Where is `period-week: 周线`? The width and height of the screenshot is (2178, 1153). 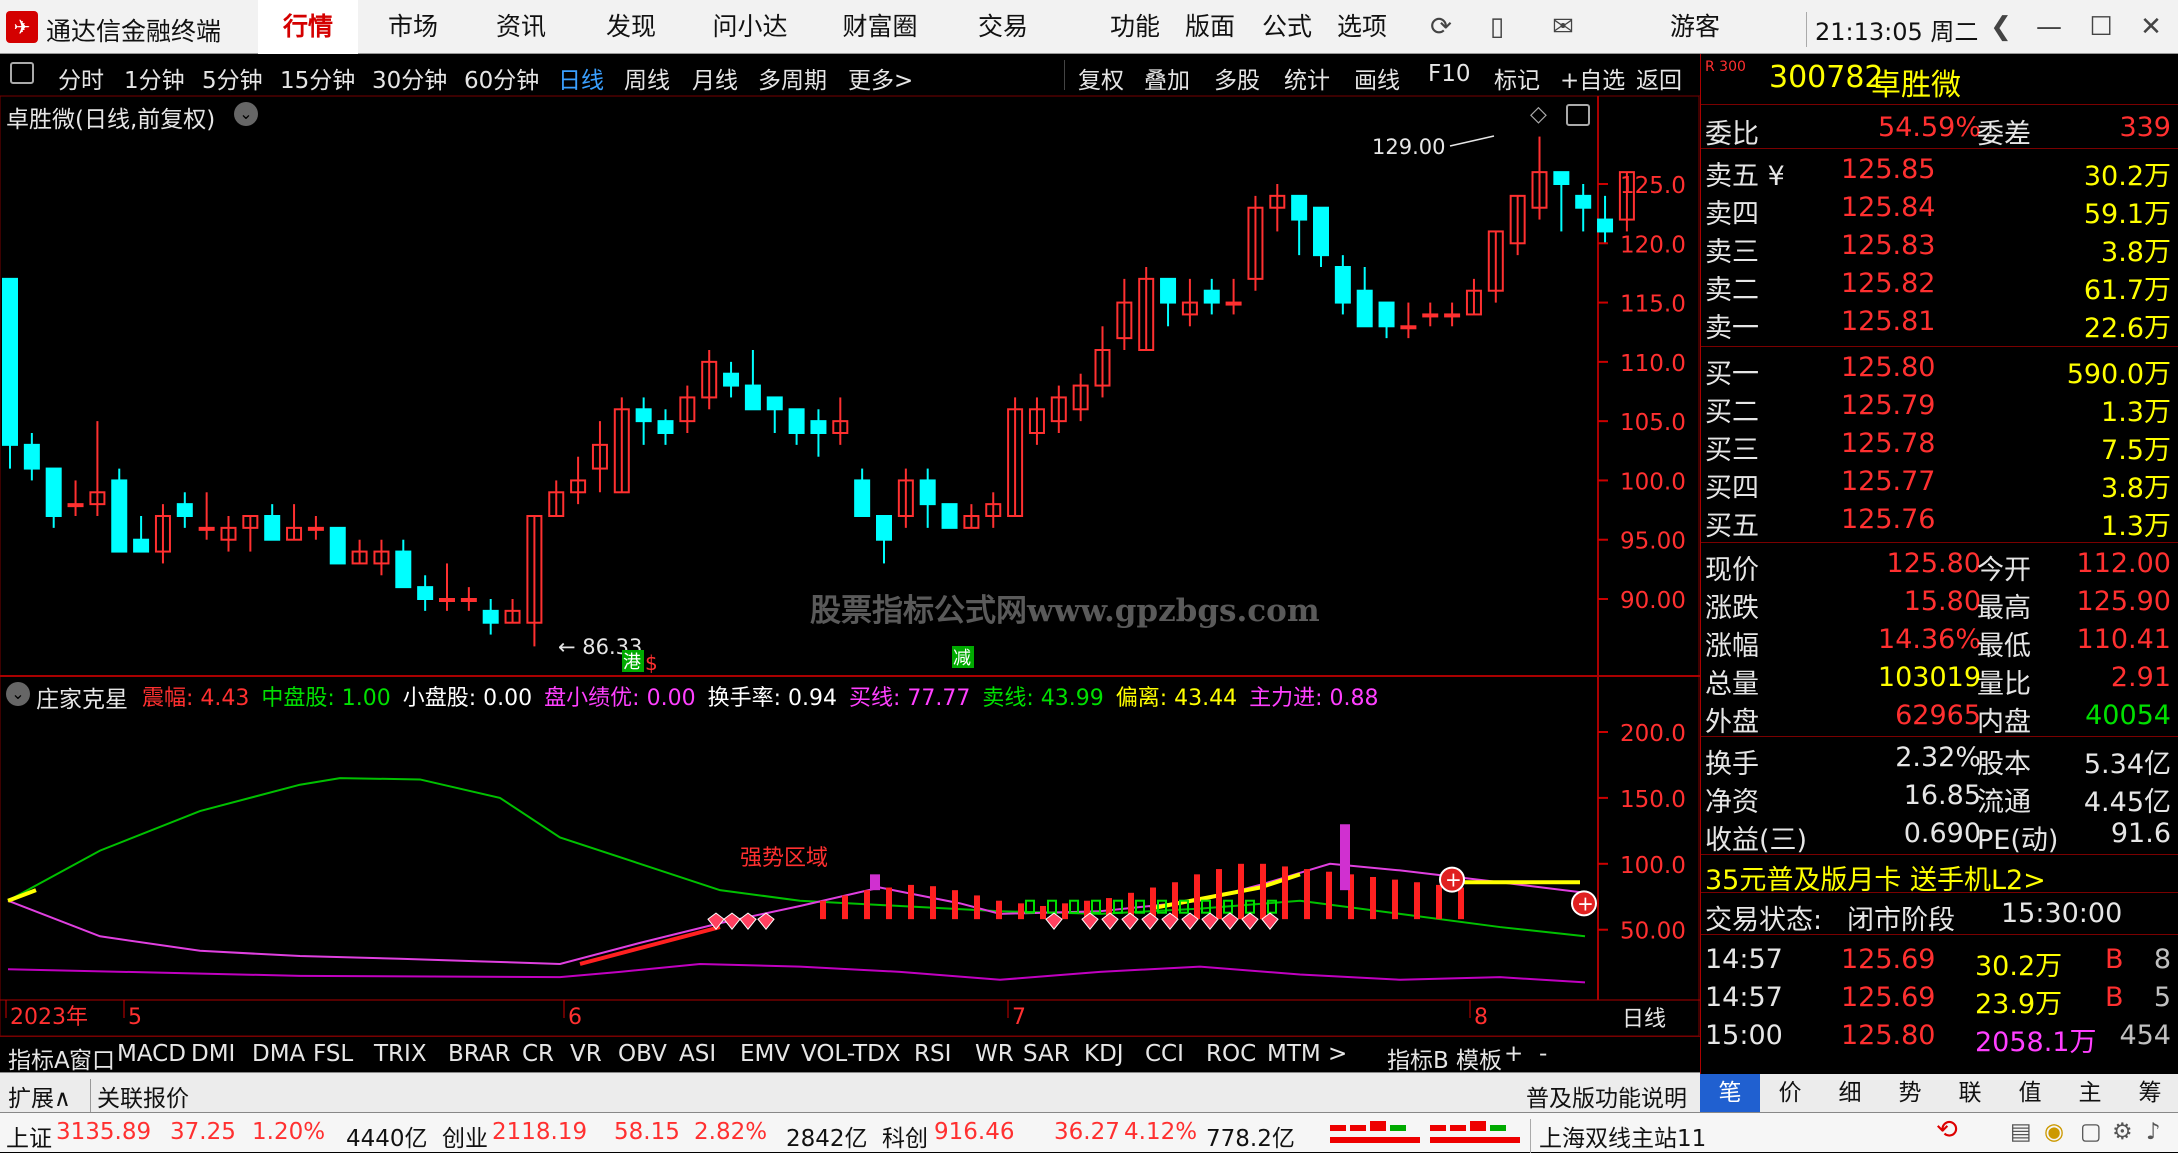 period-week: 周线 is located at coordinates (647, 78).